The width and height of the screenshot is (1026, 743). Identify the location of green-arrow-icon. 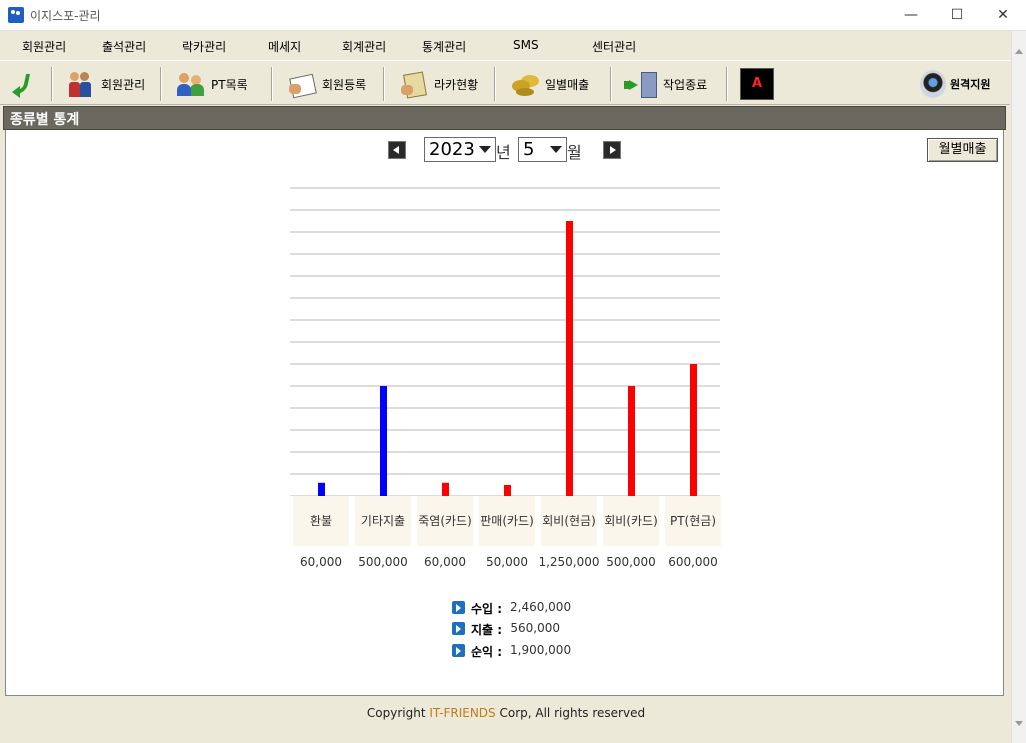
(25, 84).